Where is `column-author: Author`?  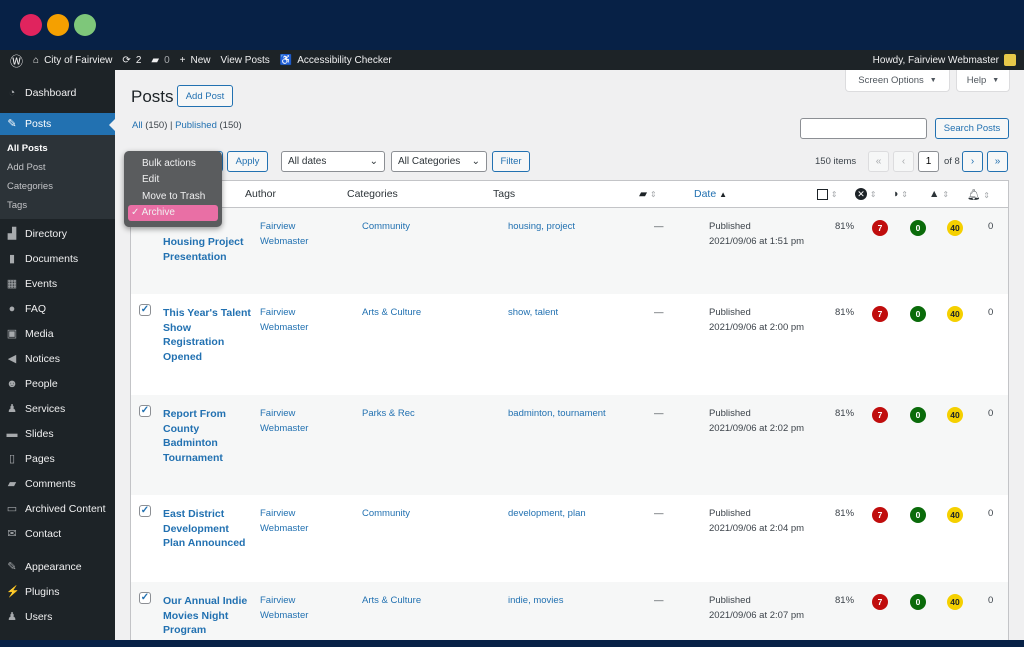
column-author: Author is located at coordinates (260, 194).